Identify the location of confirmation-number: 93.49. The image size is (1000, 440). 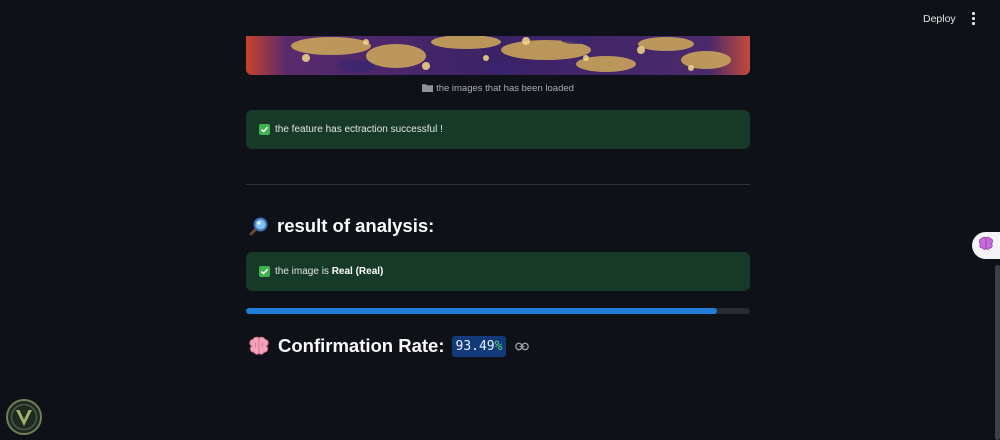
(475, 346).